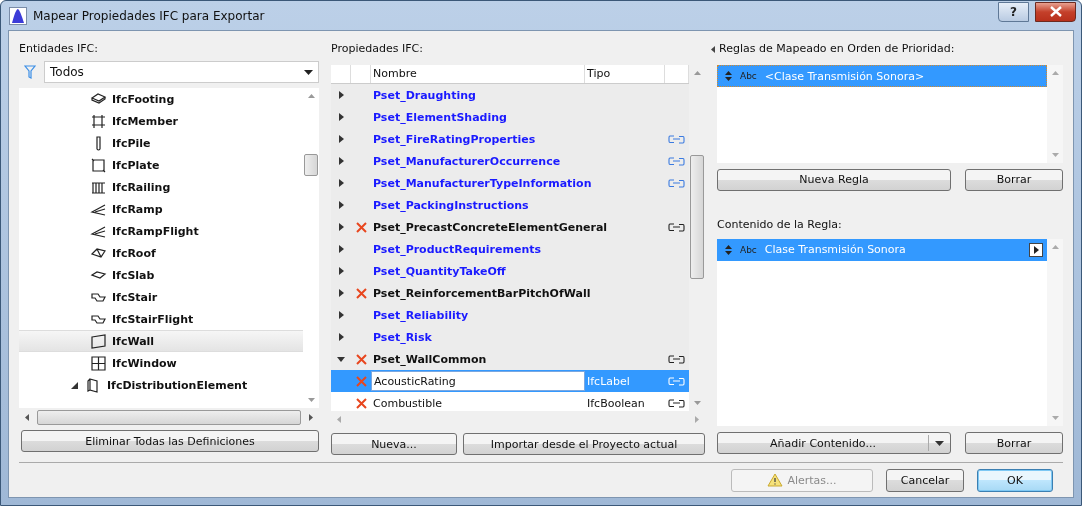 The height and width of the screenshot is (506, 1082). I want to click on scroll-down-icon, so click(311, 400).